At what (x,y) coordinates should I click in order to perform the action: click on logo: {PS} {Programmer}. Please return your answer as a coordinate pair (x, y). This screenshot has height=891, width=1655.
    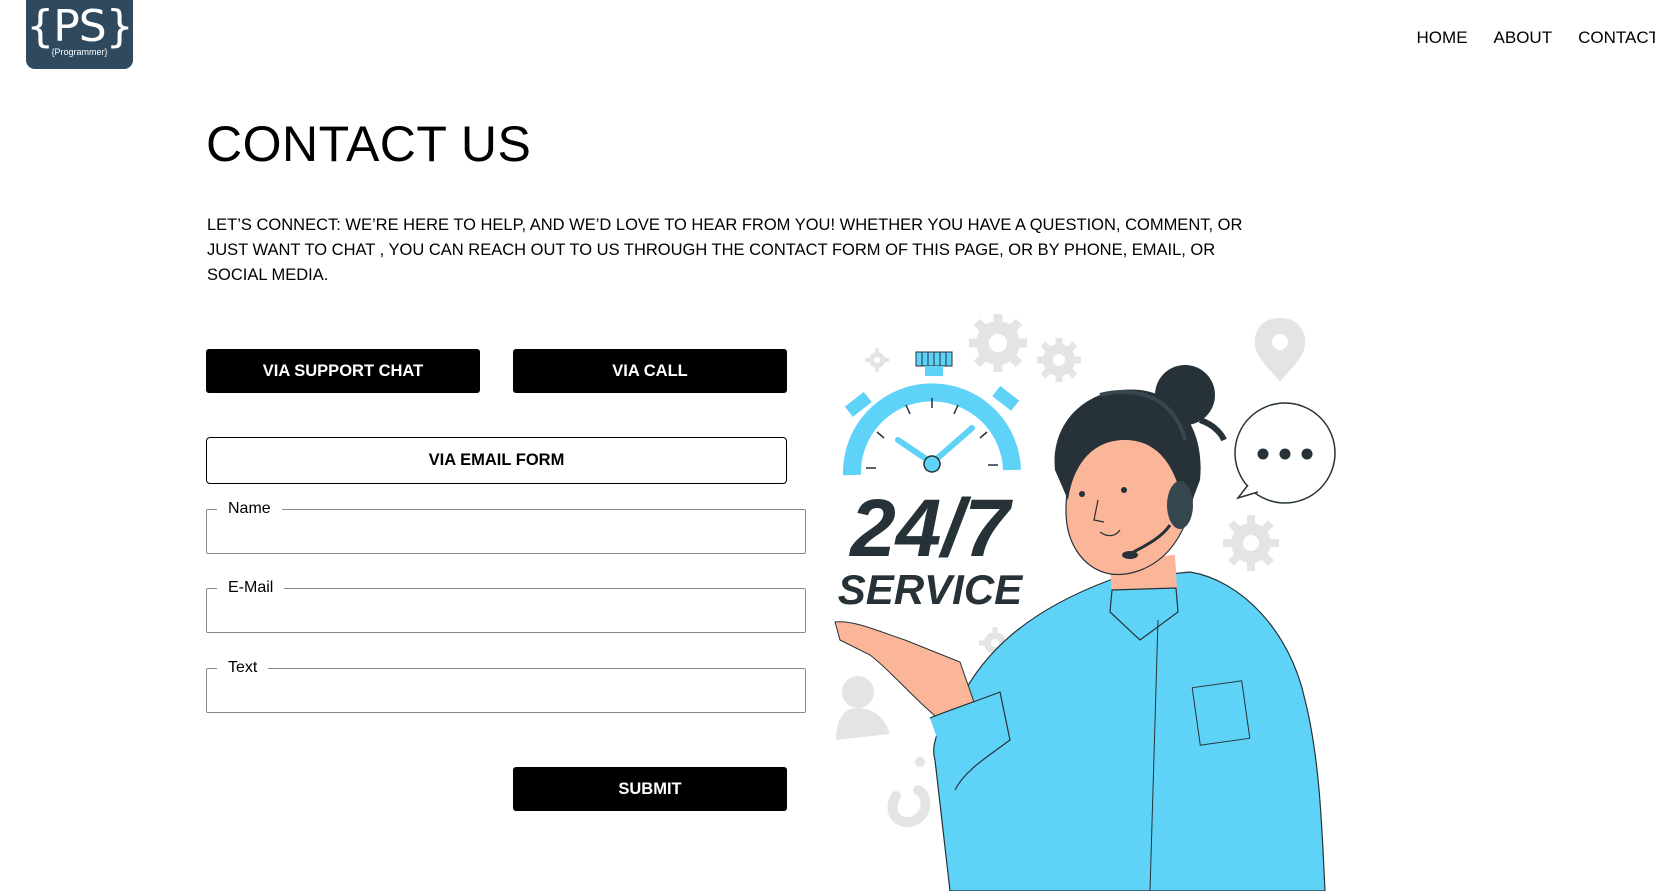
    Looking at the image, I should click on (80, 34).